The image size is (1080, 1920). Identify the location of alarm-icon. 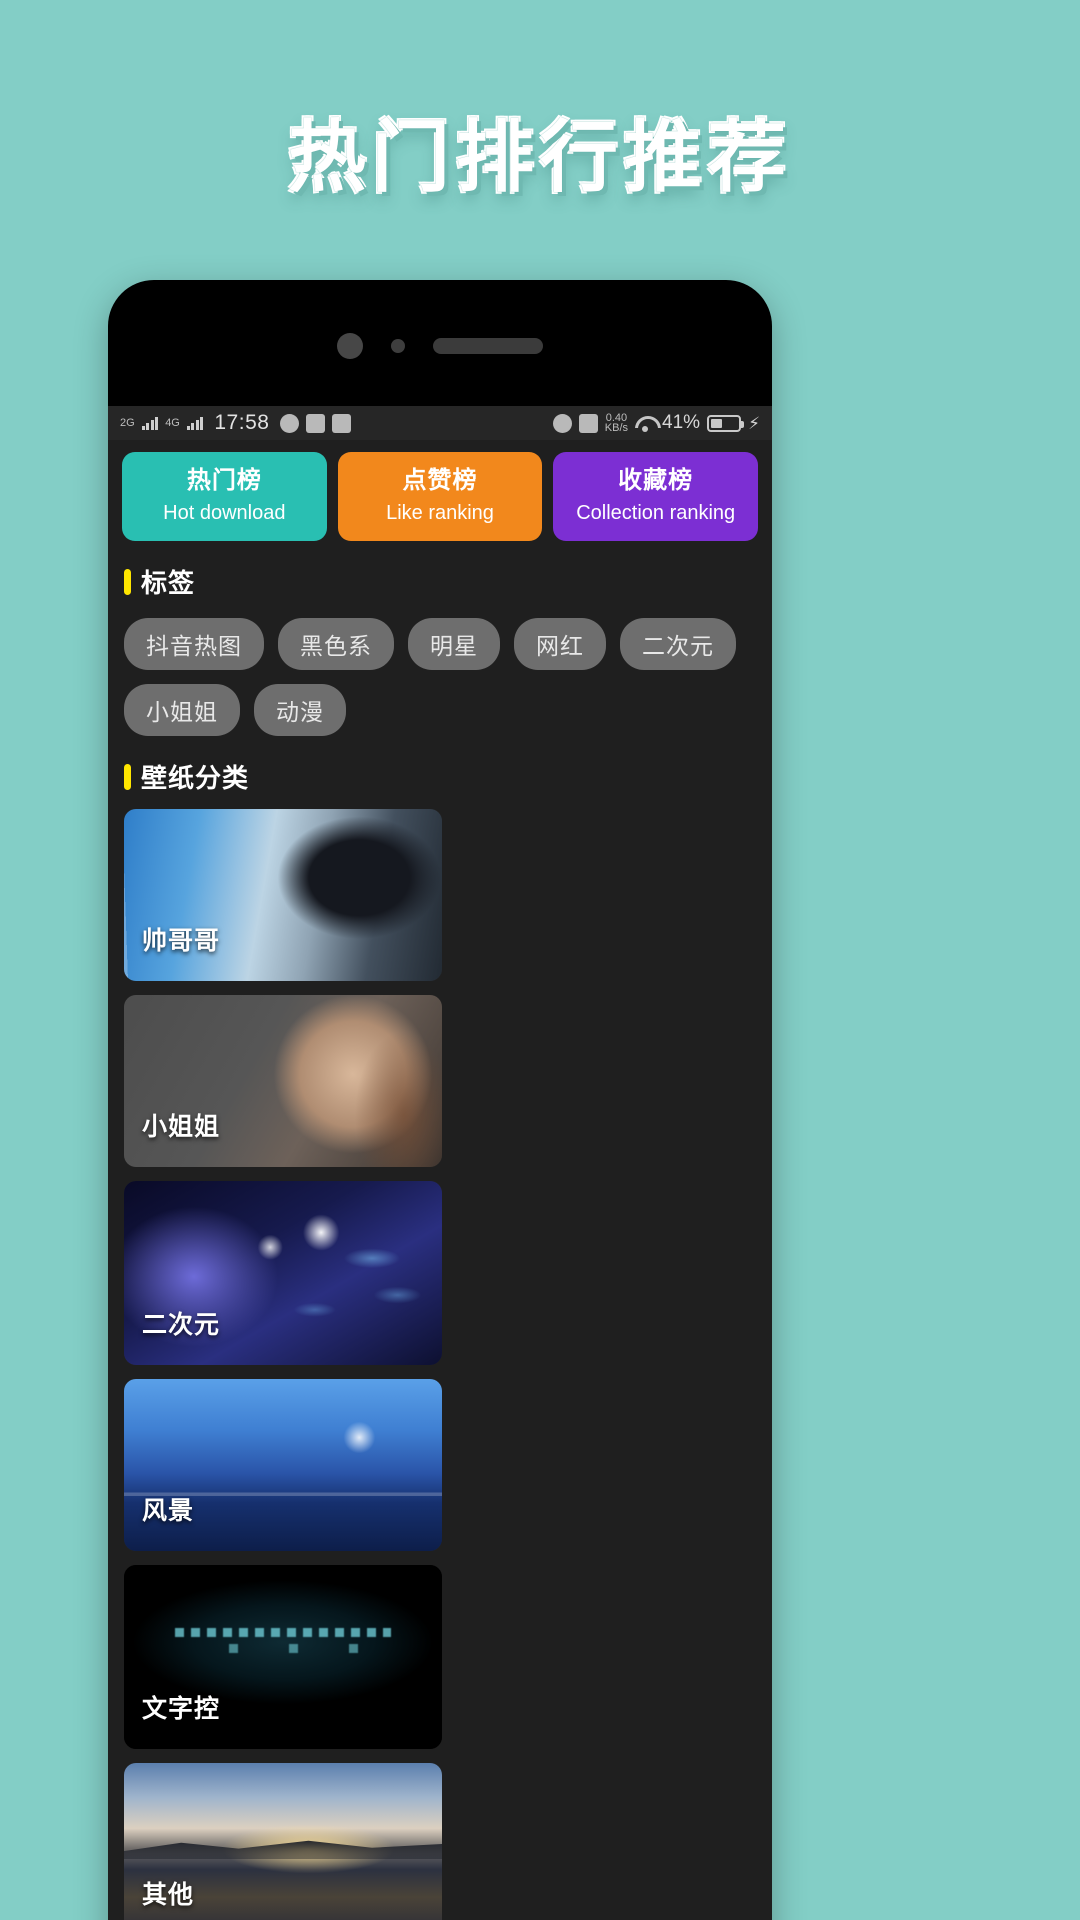
(290, 423).